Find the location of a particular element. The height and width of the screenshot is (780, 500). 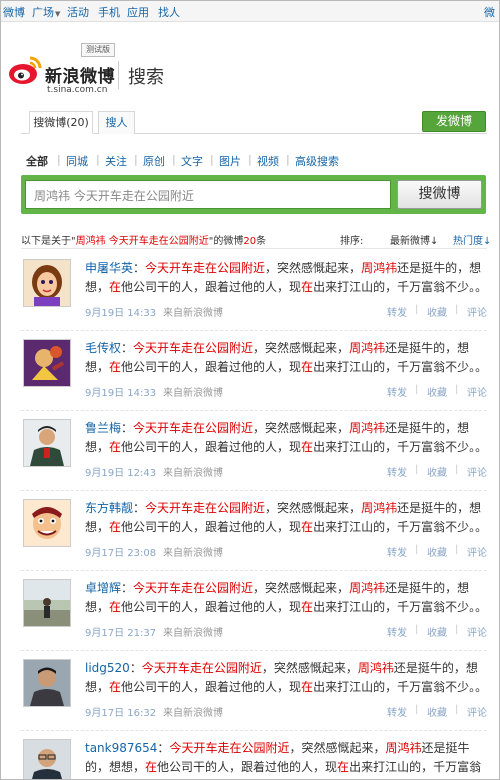

post-timestamp: 9月17日 21:37 is located at coordinates (120, 631).